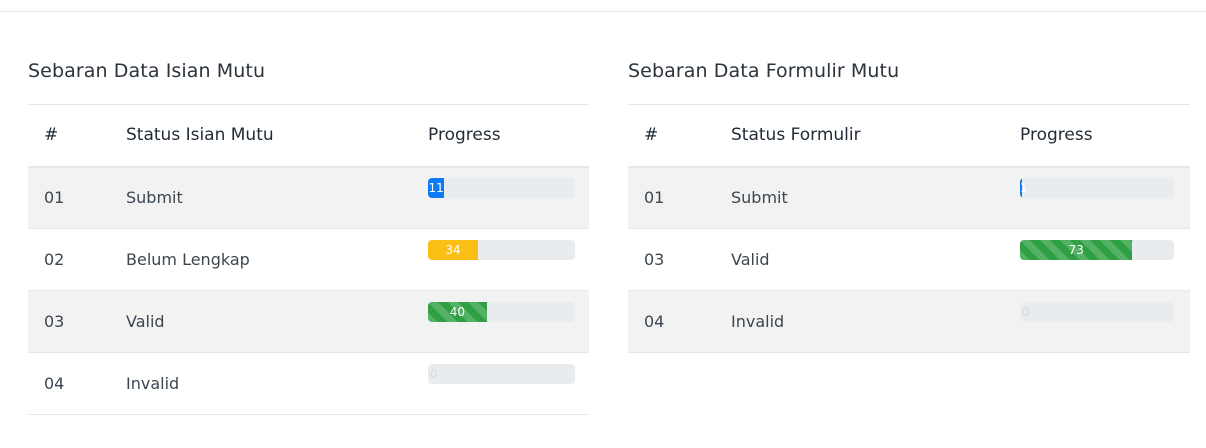  Describe the element at coordinates (308, 135) in the screenshot. I see `table-header-row: # Status Isian Mutu Progress` at that location.